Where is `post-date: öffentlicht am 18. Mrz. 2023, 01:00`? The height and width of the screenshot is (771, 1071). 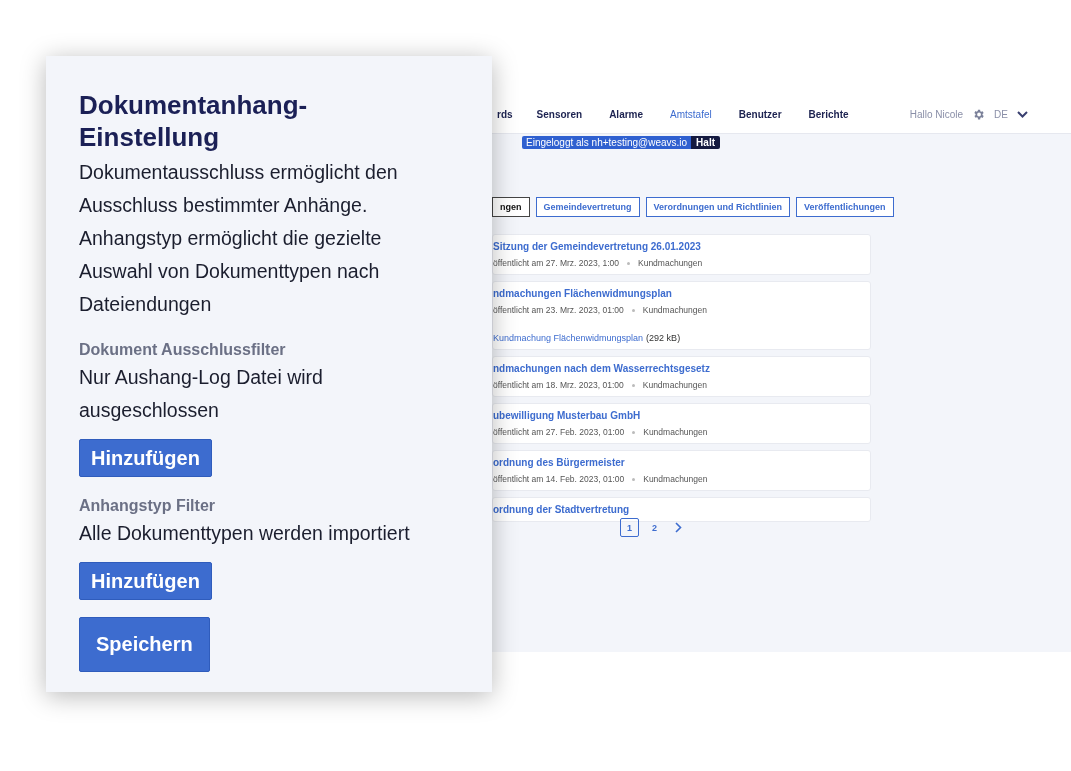 post-date: öffentlicht am 18. Mrz. 2023, 01:00 is located at coordinates (558, 385).